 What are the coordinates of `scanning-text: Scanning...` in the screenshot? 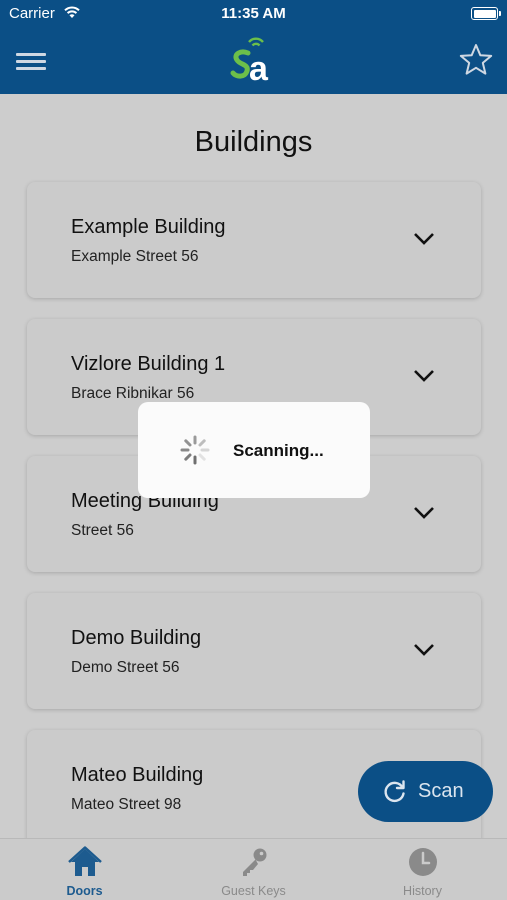 It's located at (278, 450).